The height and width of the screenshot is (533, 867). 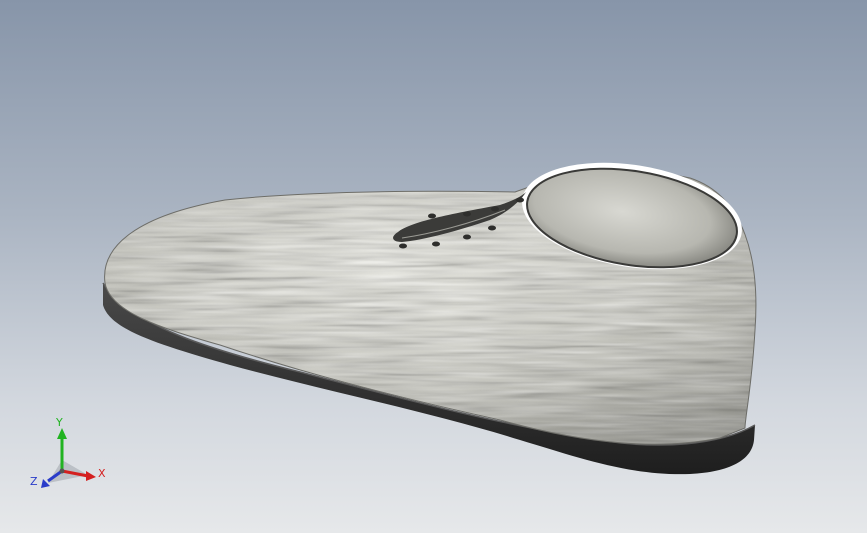 What do you see at coordinates (102, 473) in the screenshot?
I see `x-axis-label: X` at bounding box center [102, 473].